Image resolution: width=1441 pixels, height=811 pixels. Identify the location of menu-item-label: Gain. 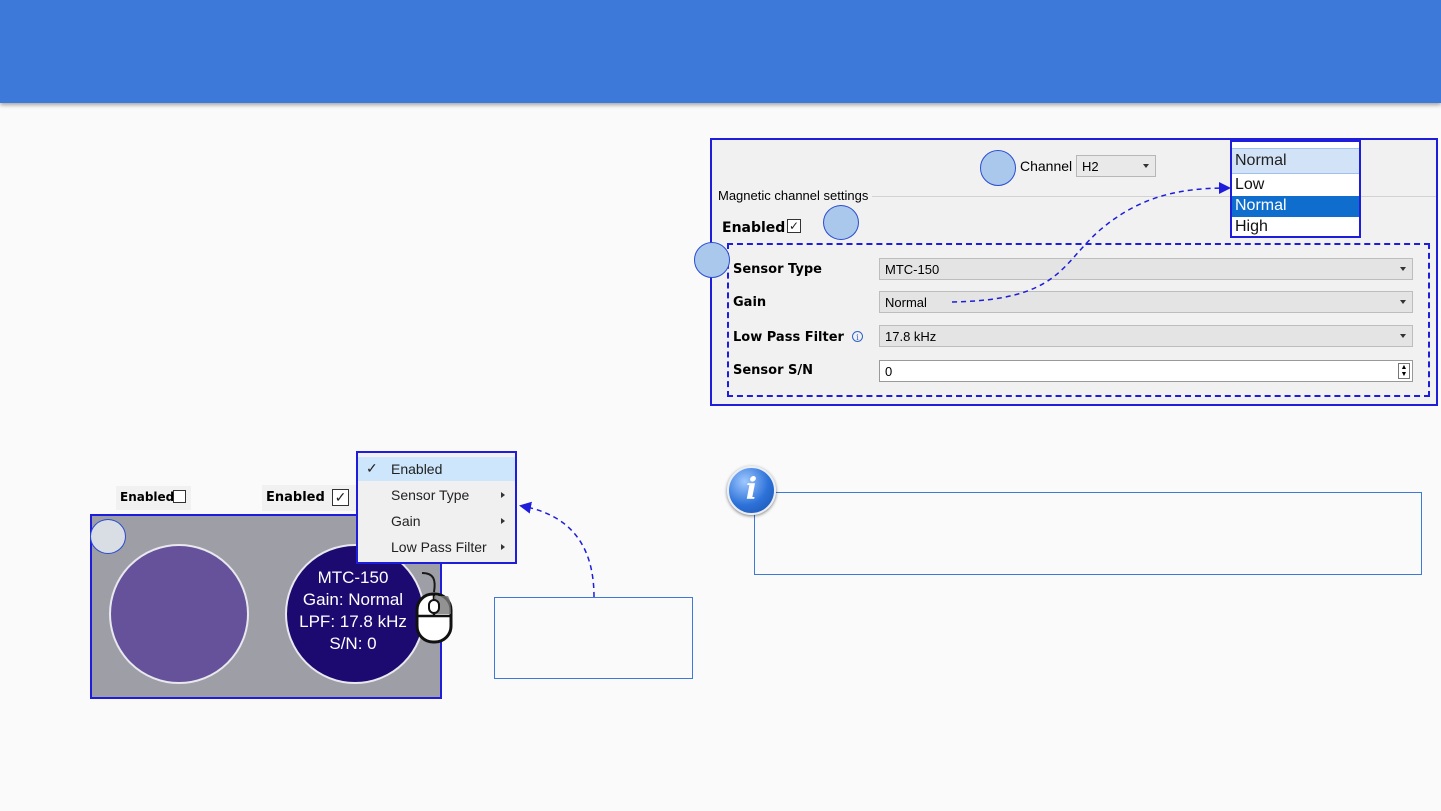
(406, 521).